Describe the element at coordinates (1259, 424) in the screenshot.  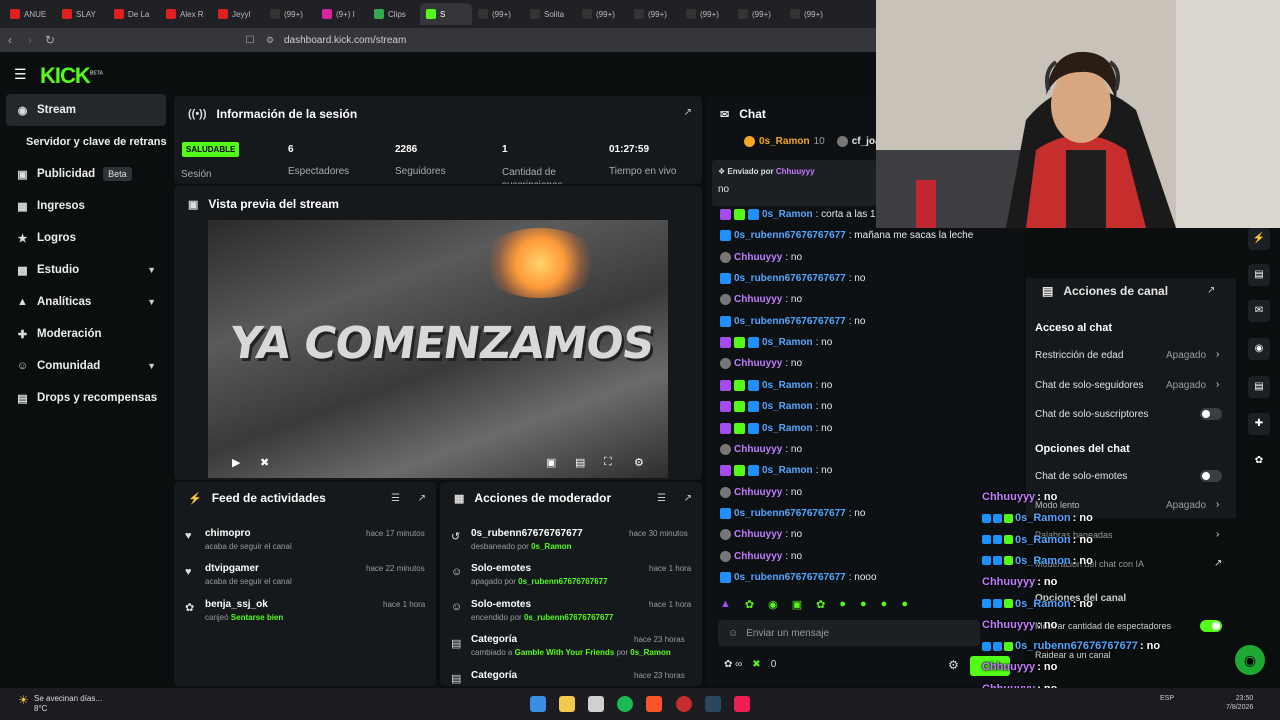
I see `sword-icon: ✚` at that location.